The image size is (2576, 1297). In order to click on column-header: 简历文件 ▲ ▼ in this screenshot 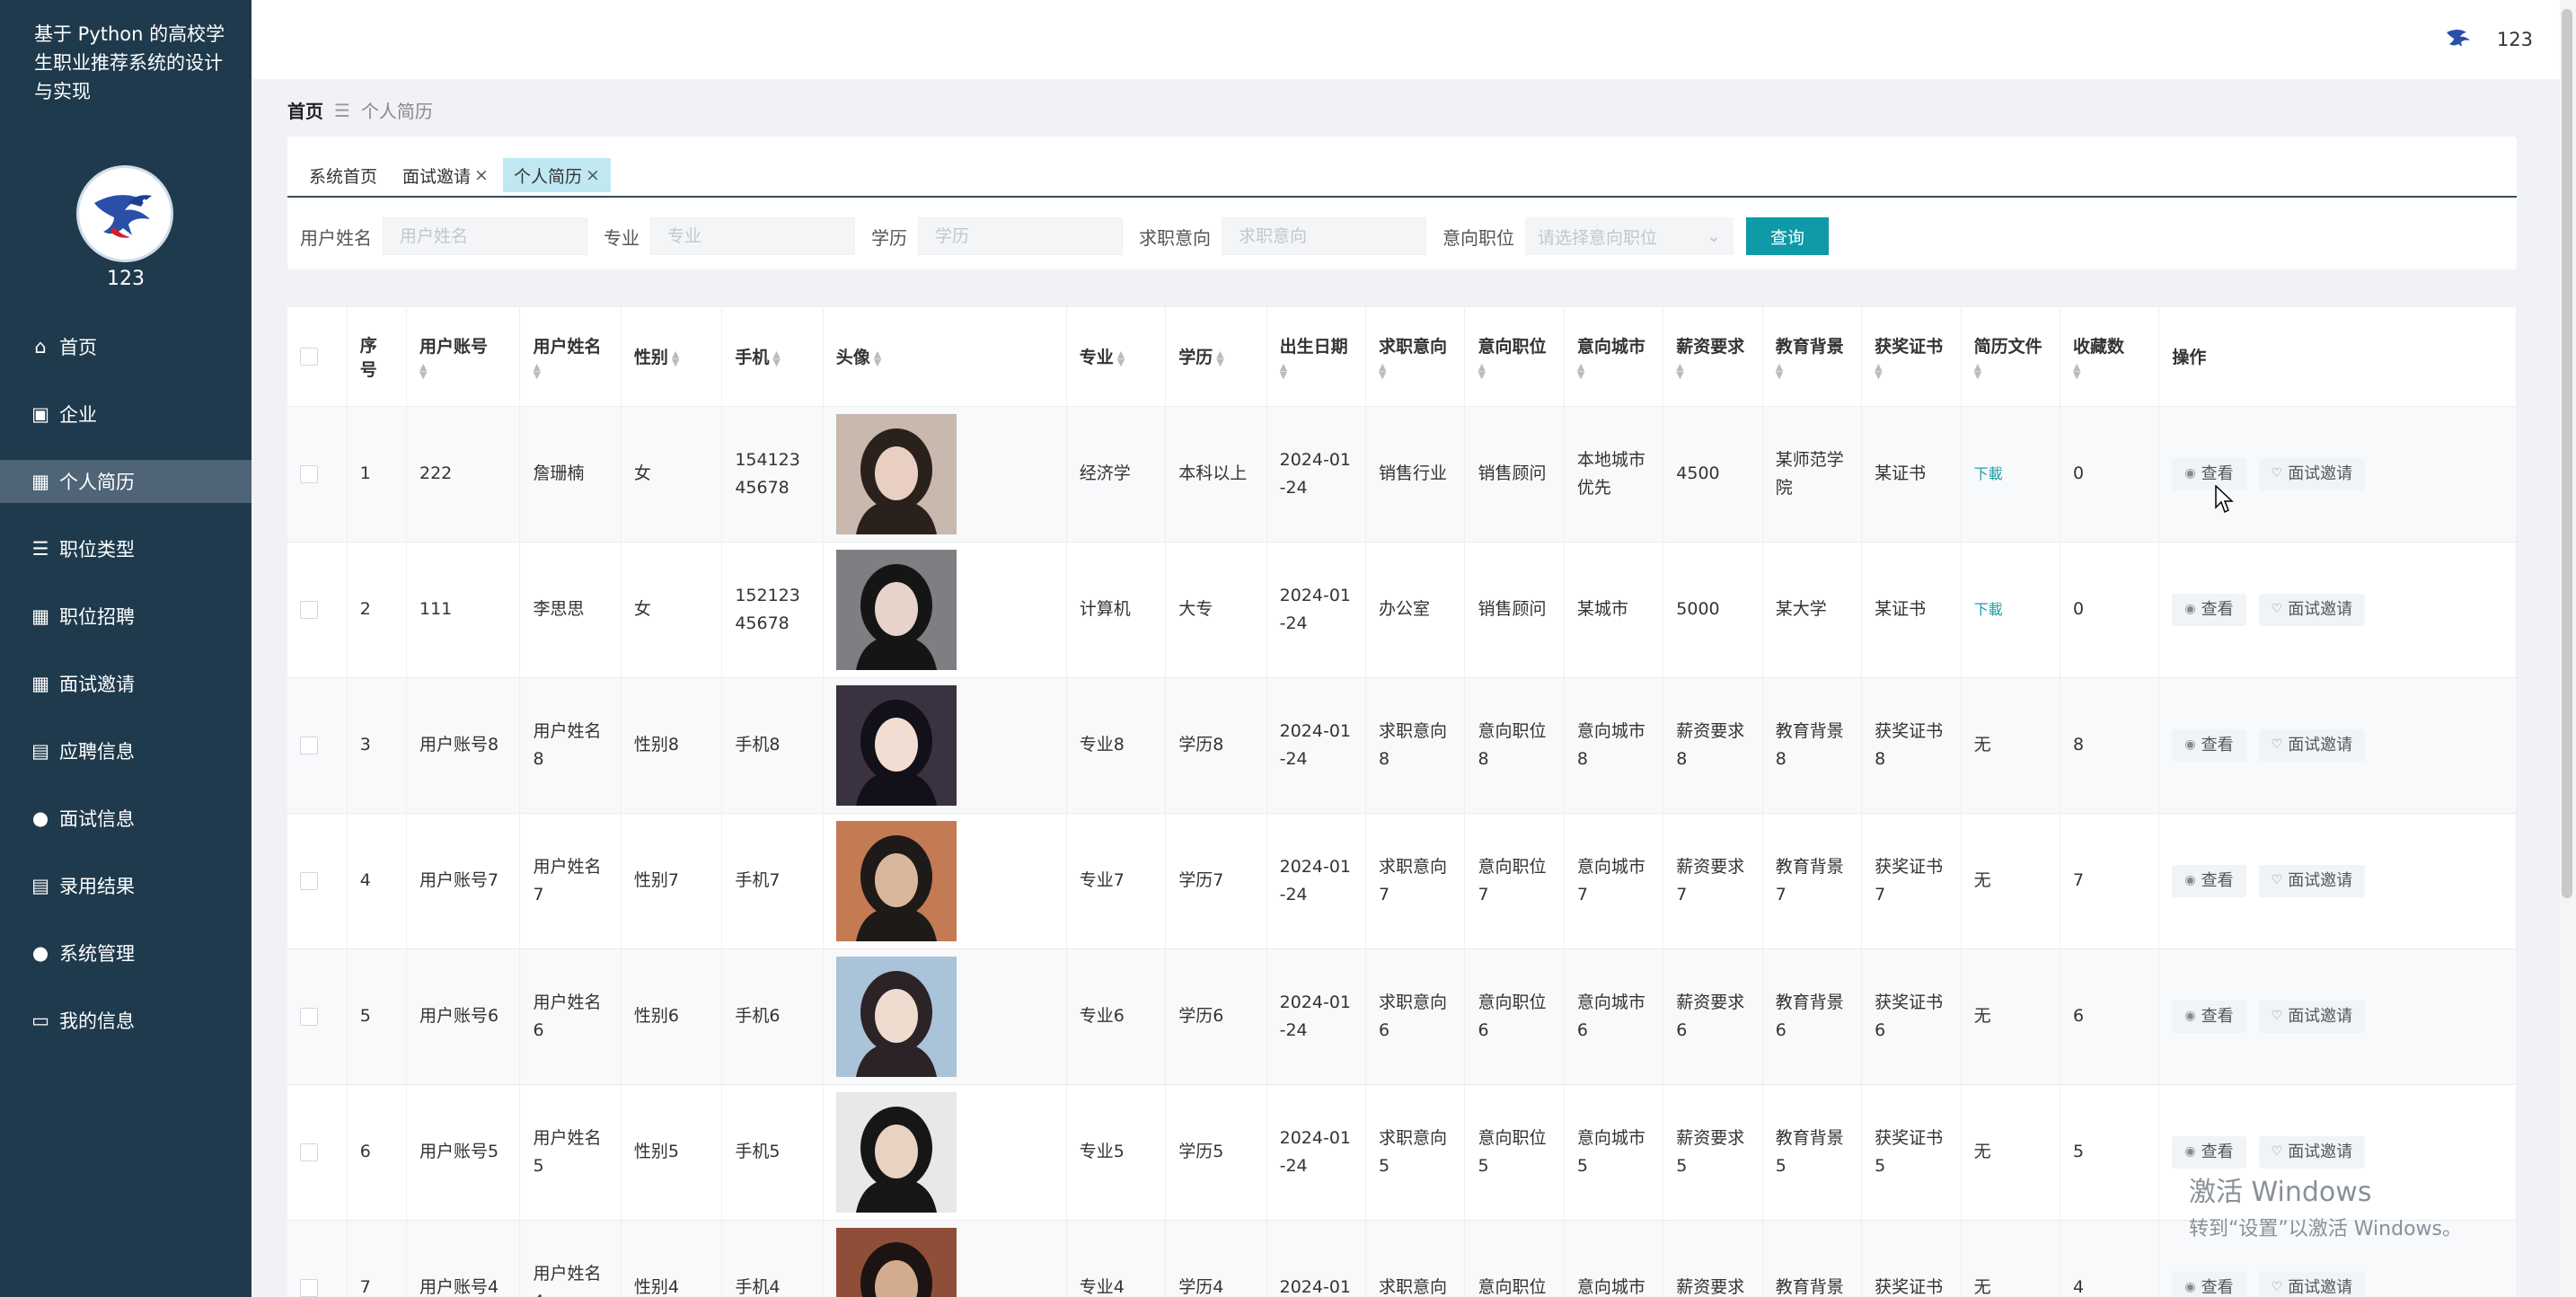, I will do `click(2010, 357)`.